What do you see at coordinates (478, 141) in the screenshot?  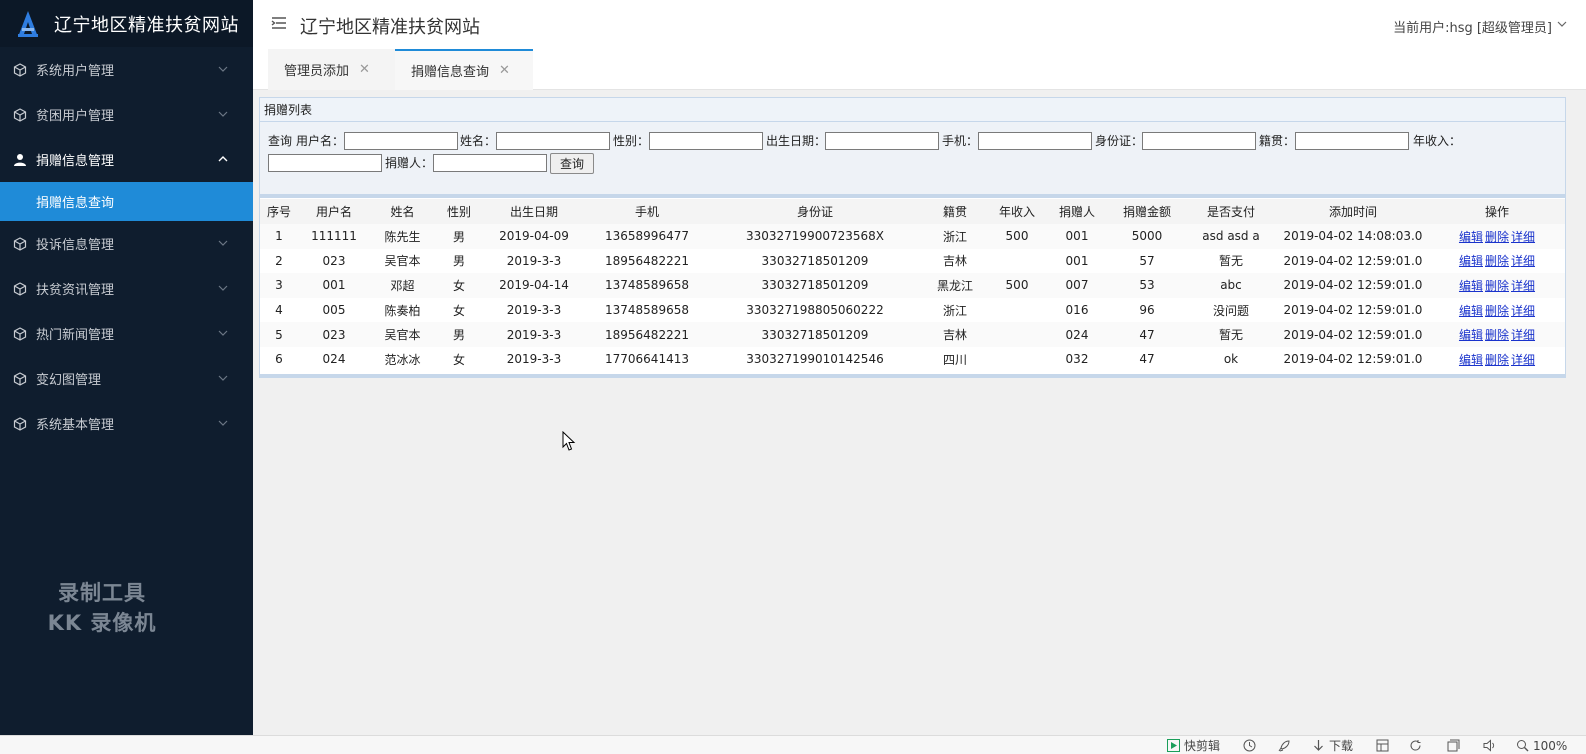 I see `label-name: 姓名：` at bounding box center [478, 141].